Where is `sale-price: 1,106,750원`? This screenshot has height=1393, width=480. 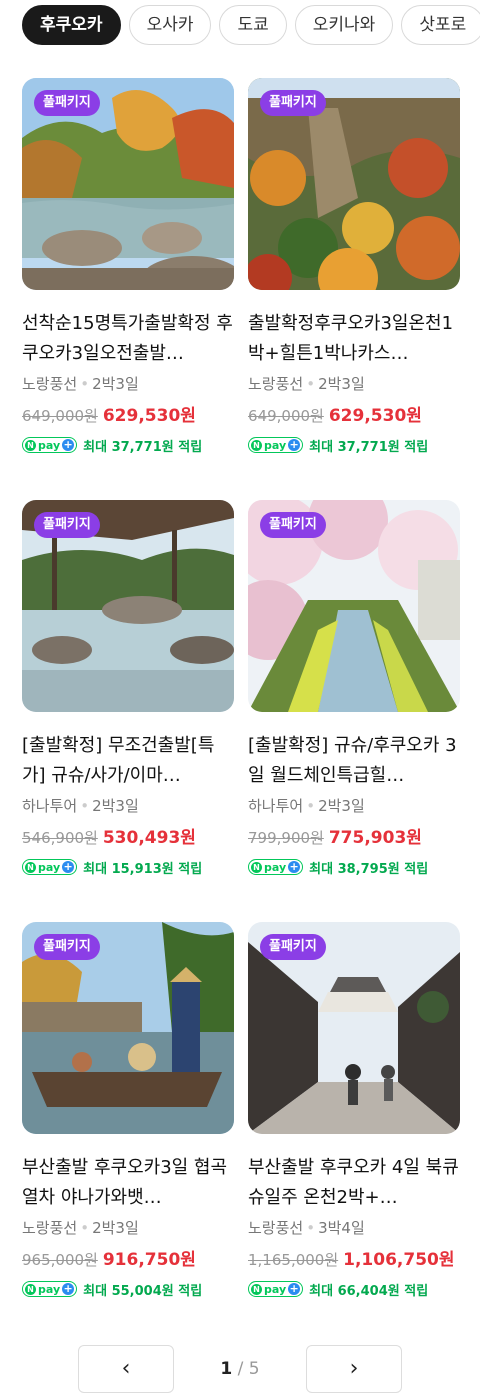
sale-price: 1,106,750원 is located at coordinates (399, 1260).